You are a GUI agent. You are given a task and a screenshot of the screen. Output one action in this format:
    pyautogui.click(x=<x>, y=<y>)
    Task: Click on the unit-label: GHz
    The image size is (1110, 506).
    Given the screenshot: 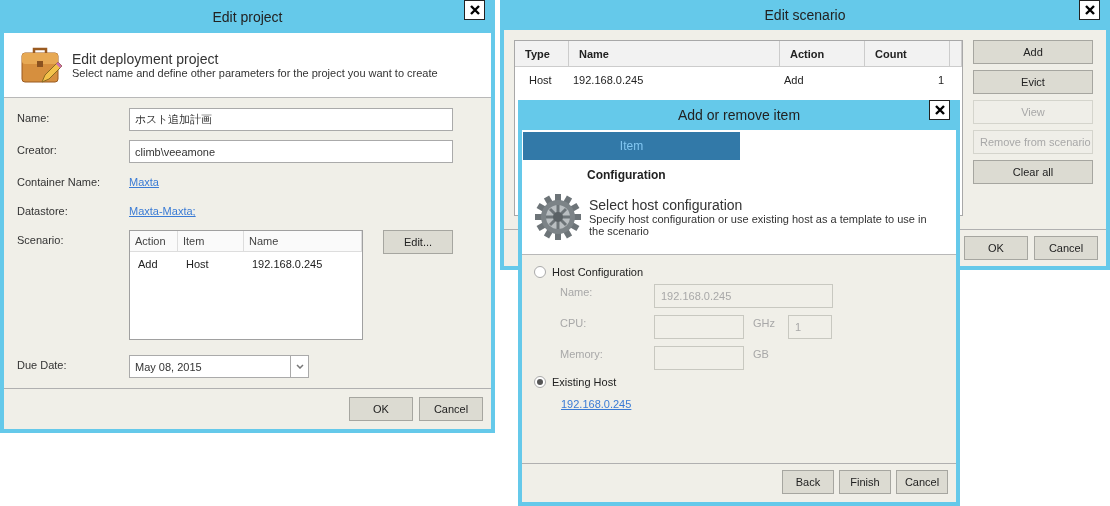 What is the action you would take?
    pyautogui.click(x=764, y=322)
    